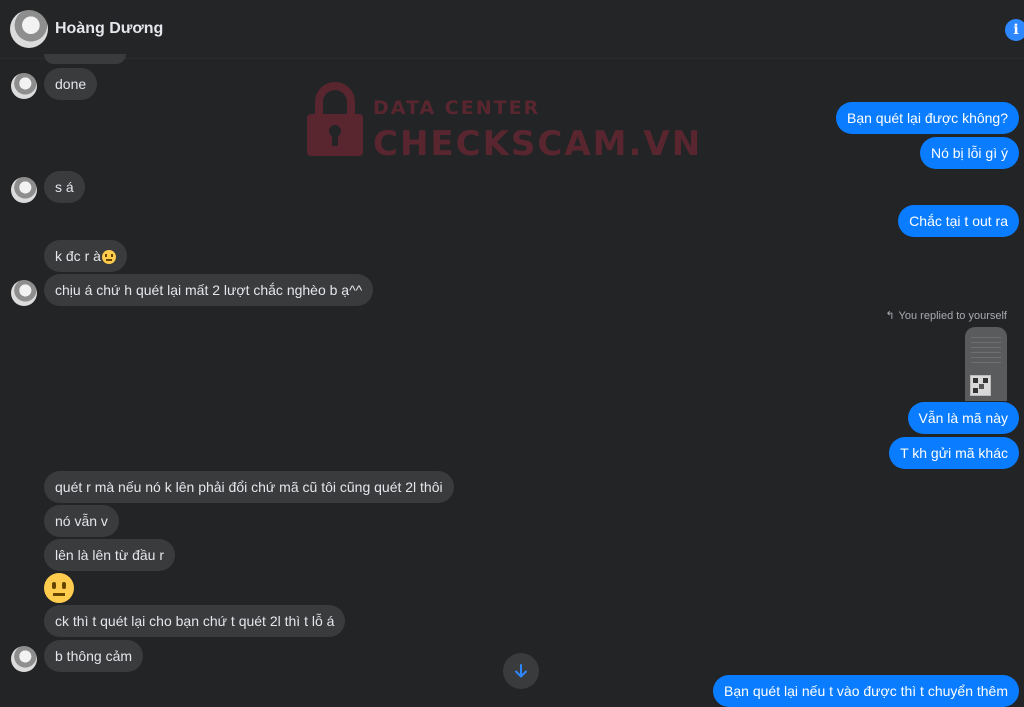 This screenshot has width=1024, height=707. What do you see at coordinates (71, 84) in the screenshot?
I see `incoming-message: done` at bounding box center [71, 84].